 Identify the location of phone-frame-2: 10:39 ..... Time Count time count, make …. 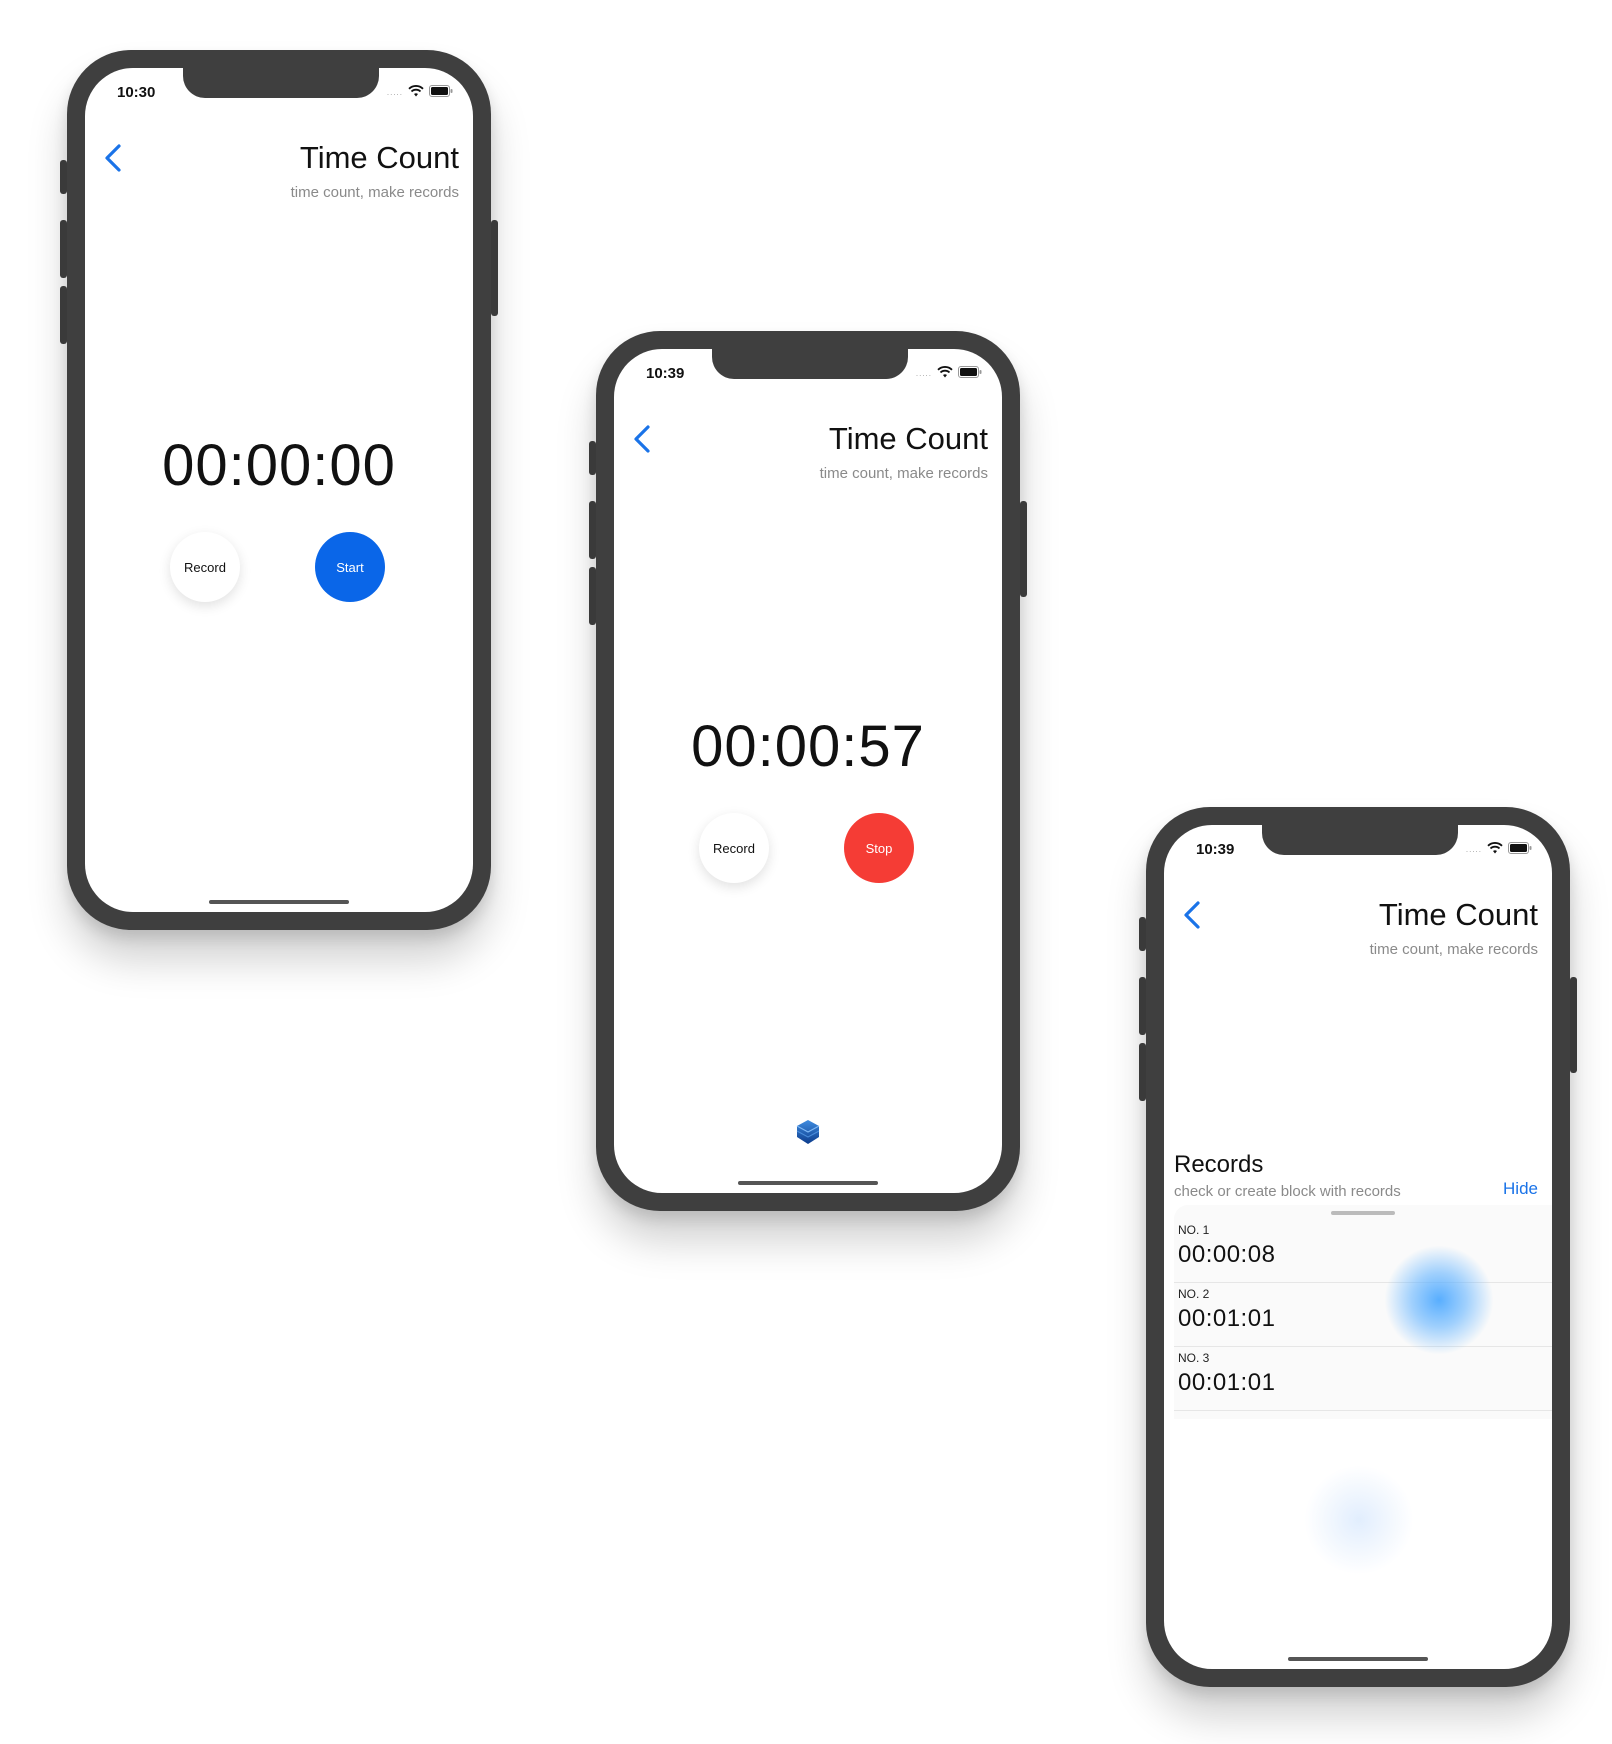
(808, 771).